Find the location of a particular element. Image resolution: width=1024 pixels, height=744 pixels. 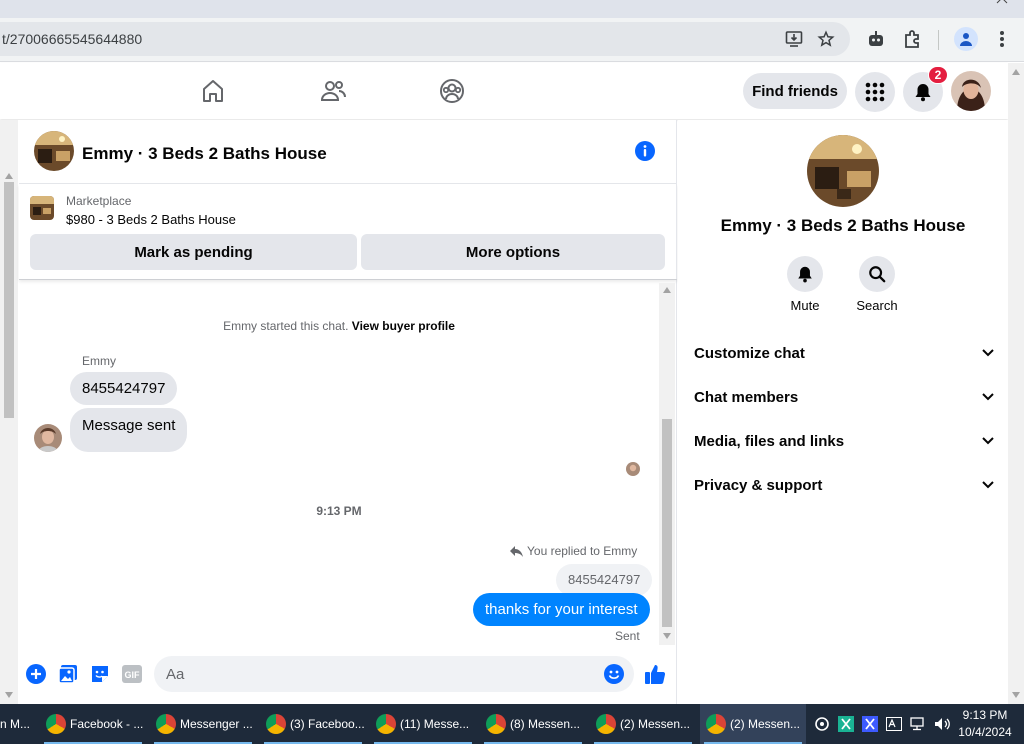

groups-icon is located at coordinates (452, 91).